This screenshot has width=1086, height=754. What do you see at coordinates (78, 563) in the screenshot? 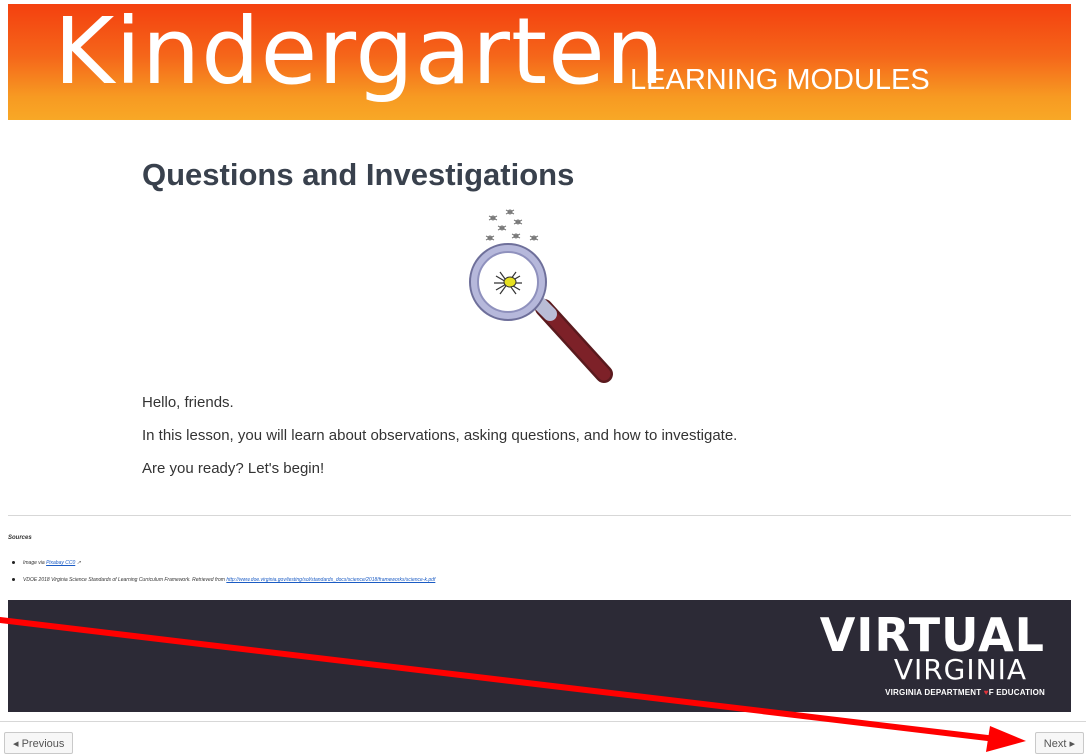
I see `external-link-icon: ↗` at bounding box center [78, 563].